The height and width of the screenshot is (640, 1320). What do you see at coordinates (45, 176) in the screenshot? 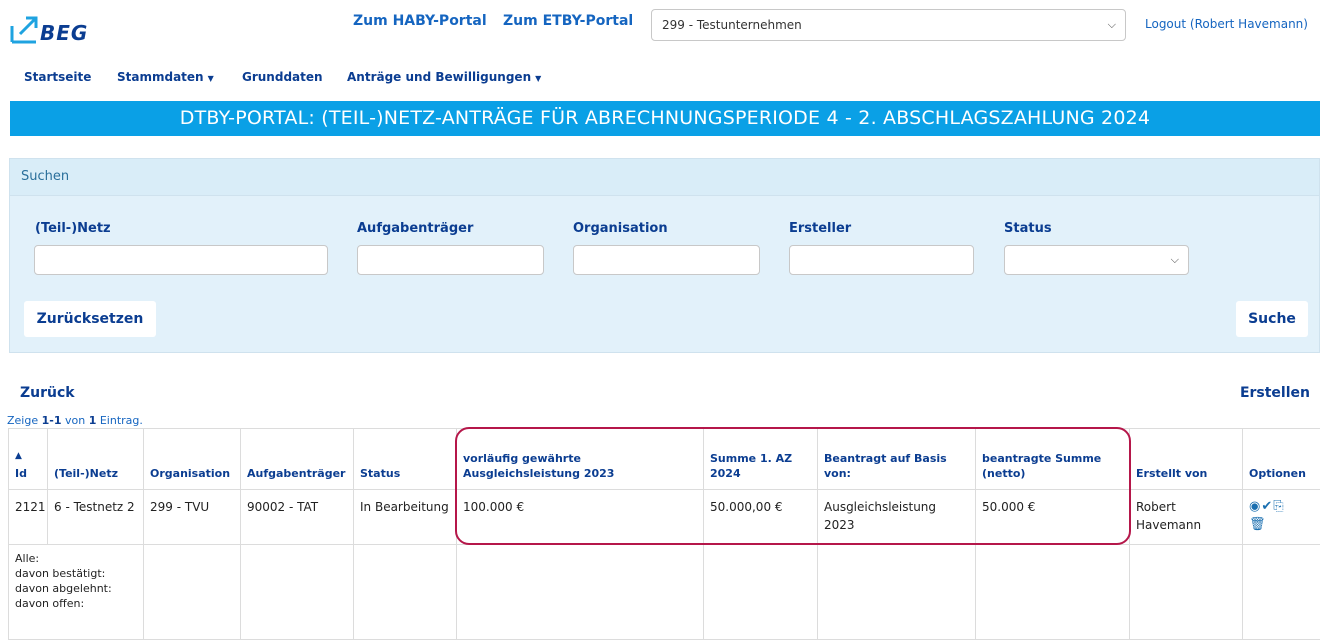
I see `search-heading: Suchen` at bounding box center [45, 176].